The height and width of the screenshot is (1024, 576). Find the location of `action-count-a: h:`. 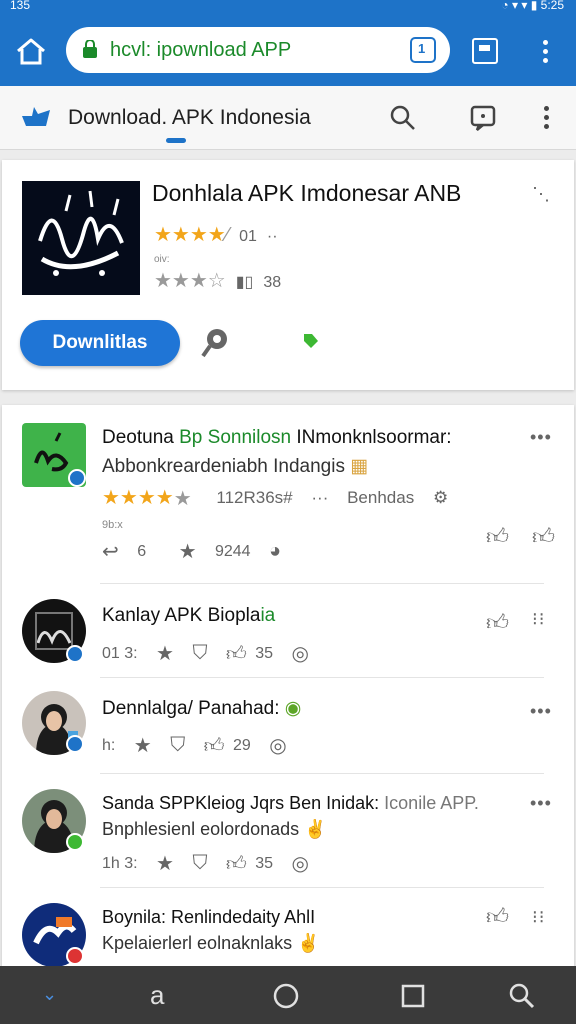

action-count-a: h: is located at coordinates (109, 745).